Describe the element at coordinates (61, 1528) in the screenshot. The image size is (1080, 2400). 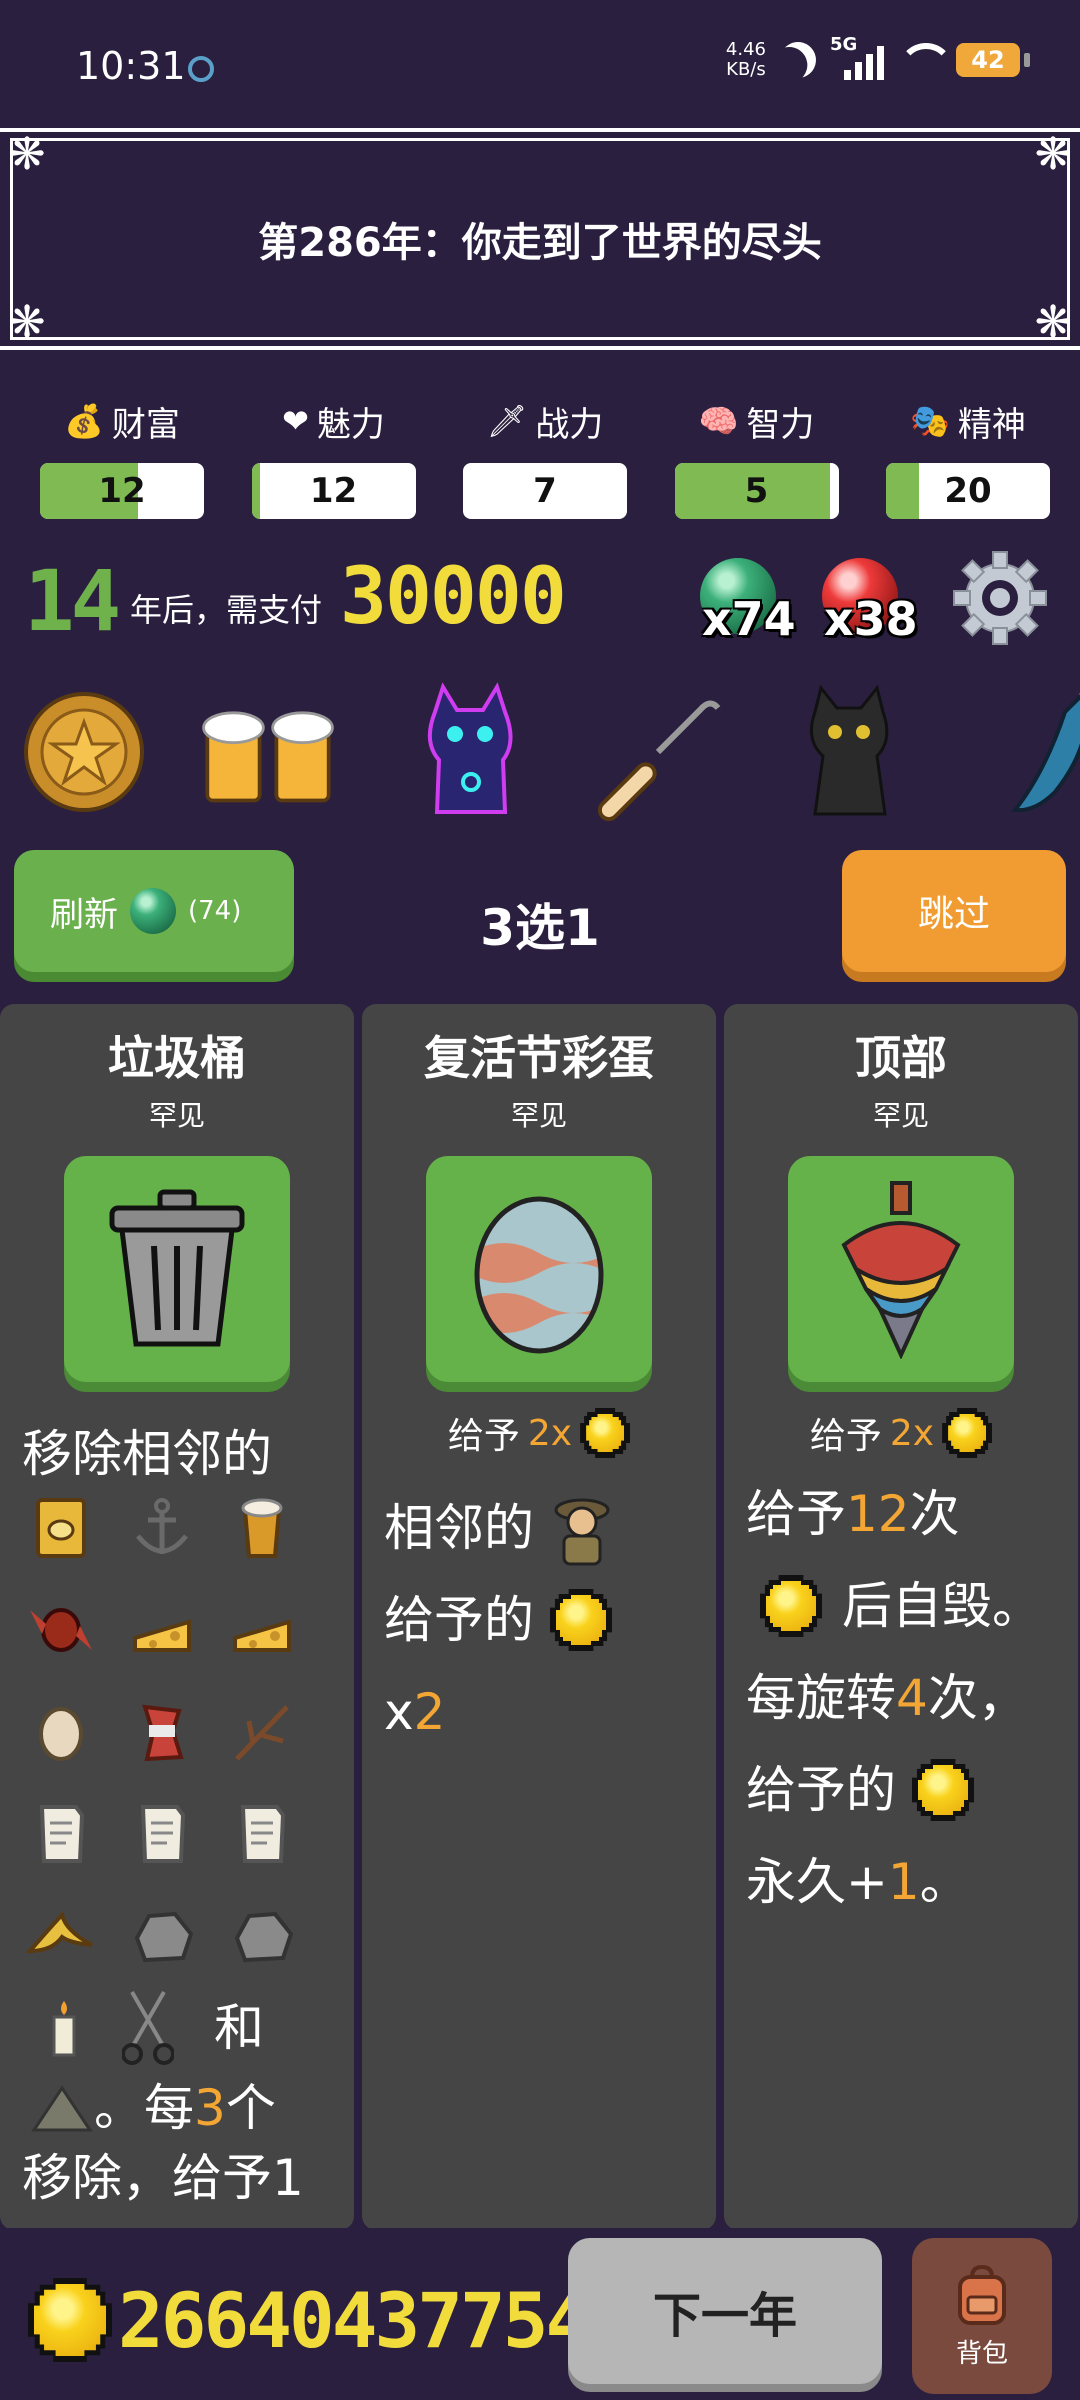
I see `chips-icon` at that location.